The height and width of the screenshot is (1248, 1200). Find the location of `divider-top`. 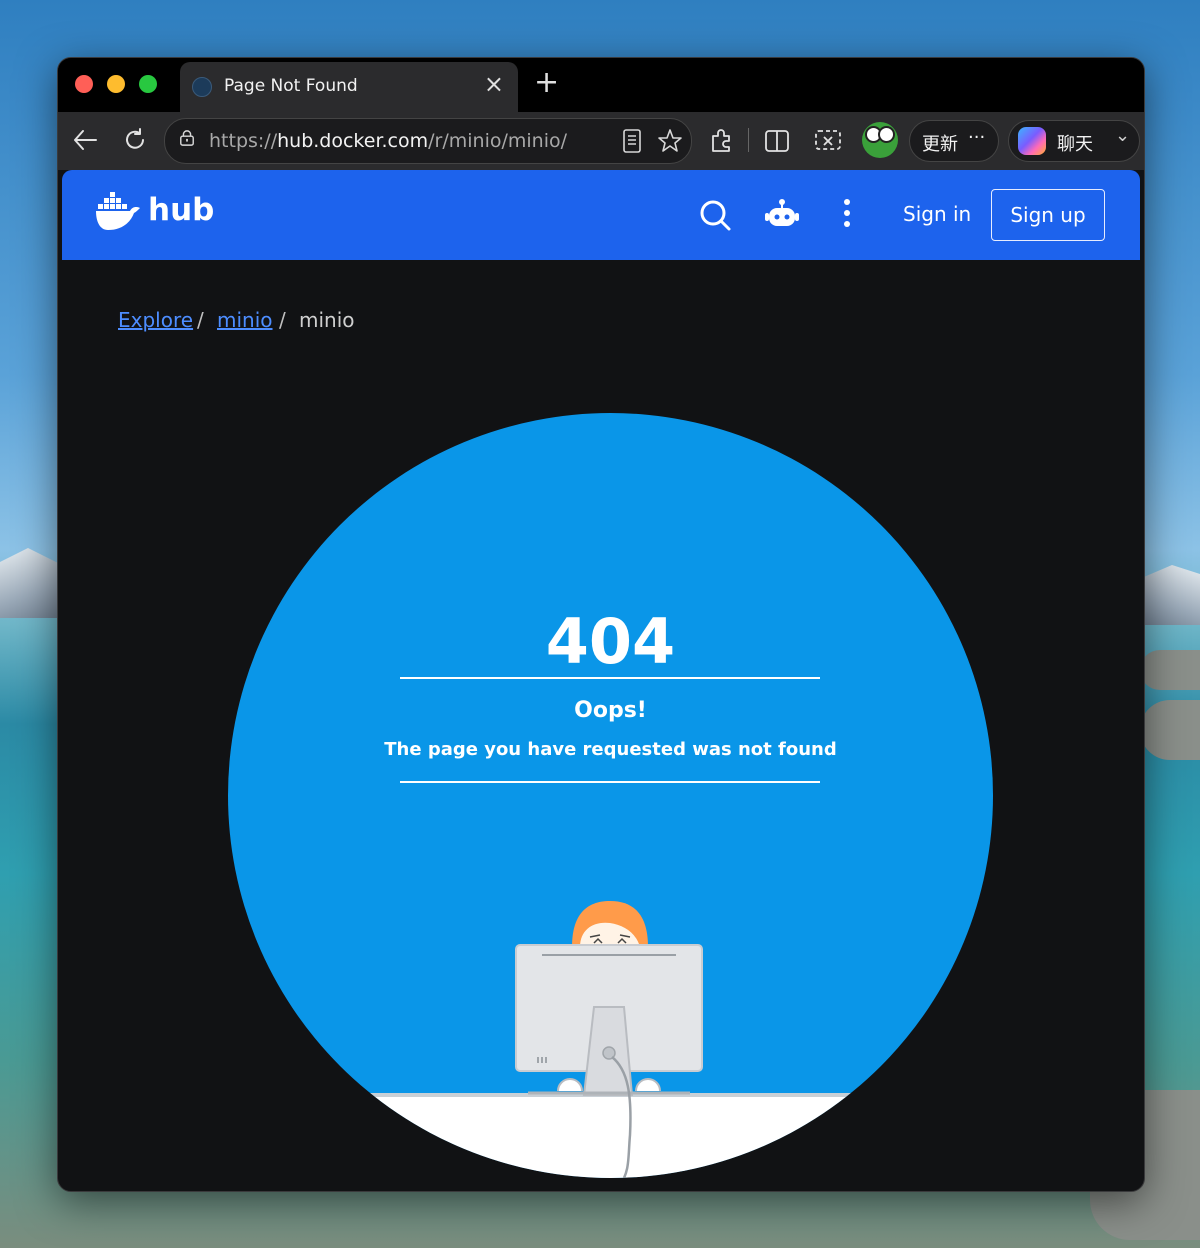

divider-top is located at coordinates (610, 678).